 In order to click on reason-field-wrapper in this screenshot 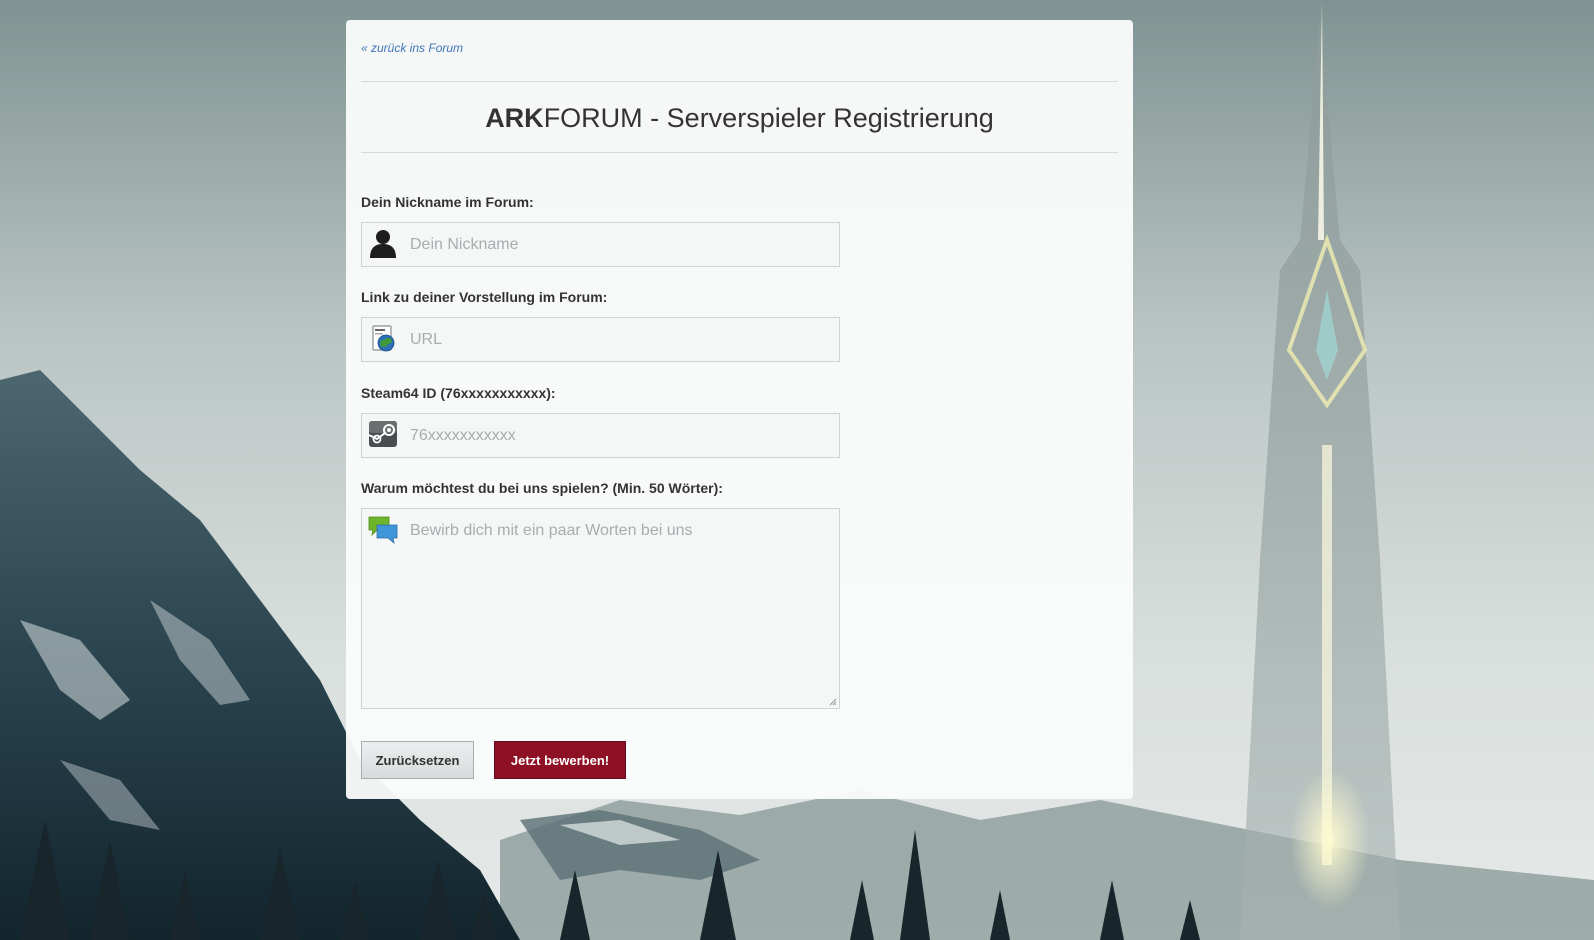, I will do `click(600, 608)`.